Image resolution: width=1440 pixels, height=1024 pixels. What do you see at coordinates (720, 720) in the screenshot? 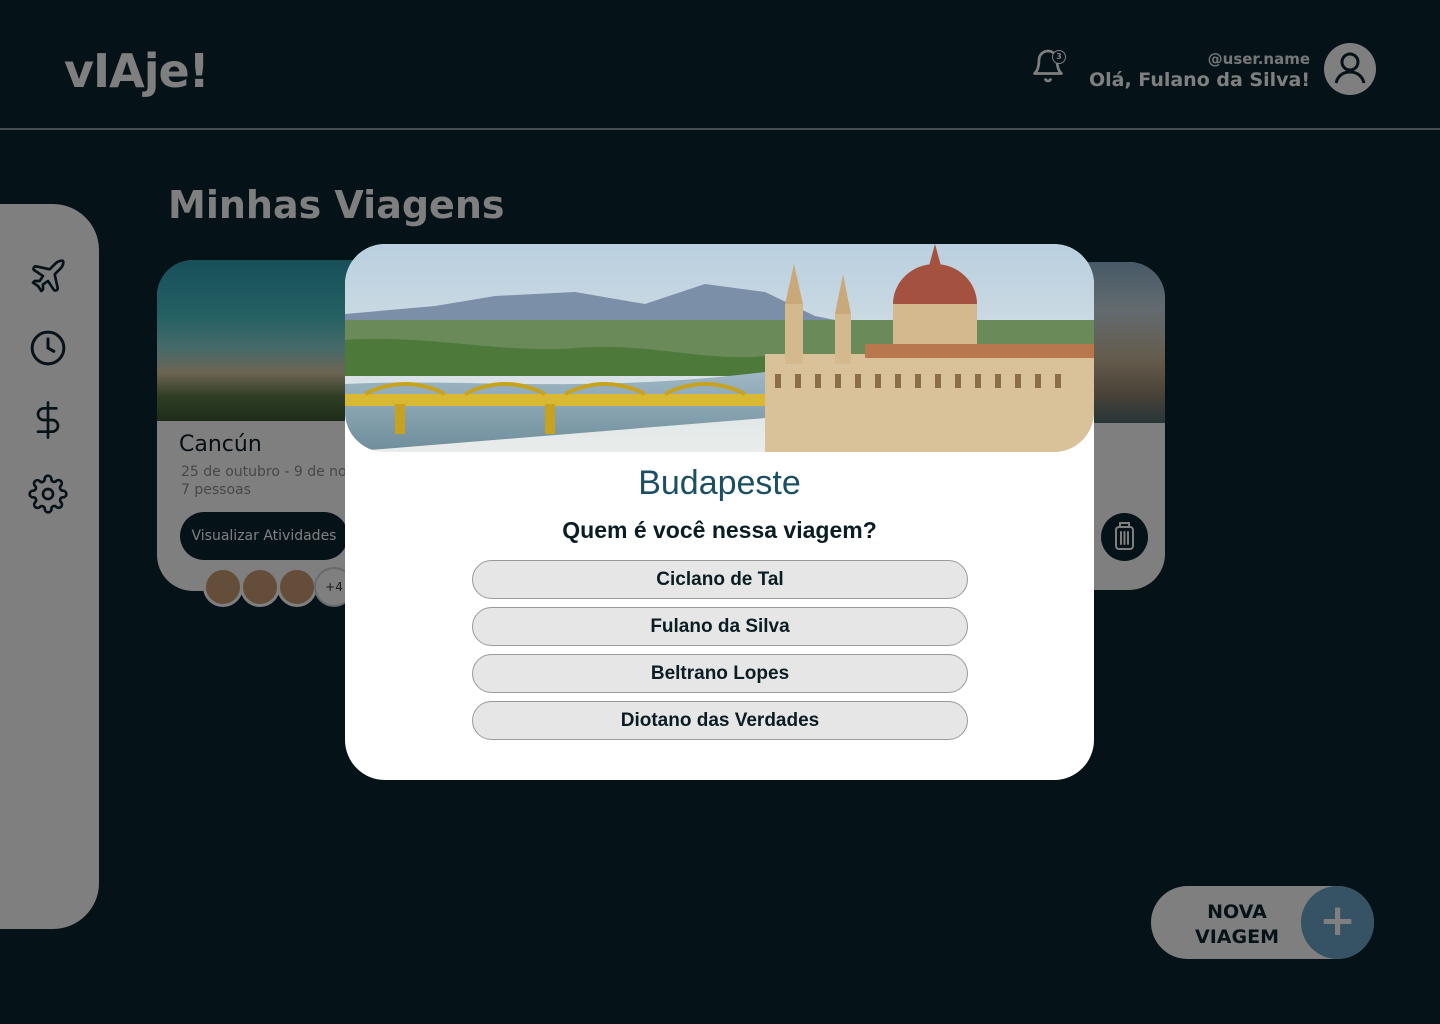
I see `participant-option: Diotano das Verdades` at bounding box center [720, 720].